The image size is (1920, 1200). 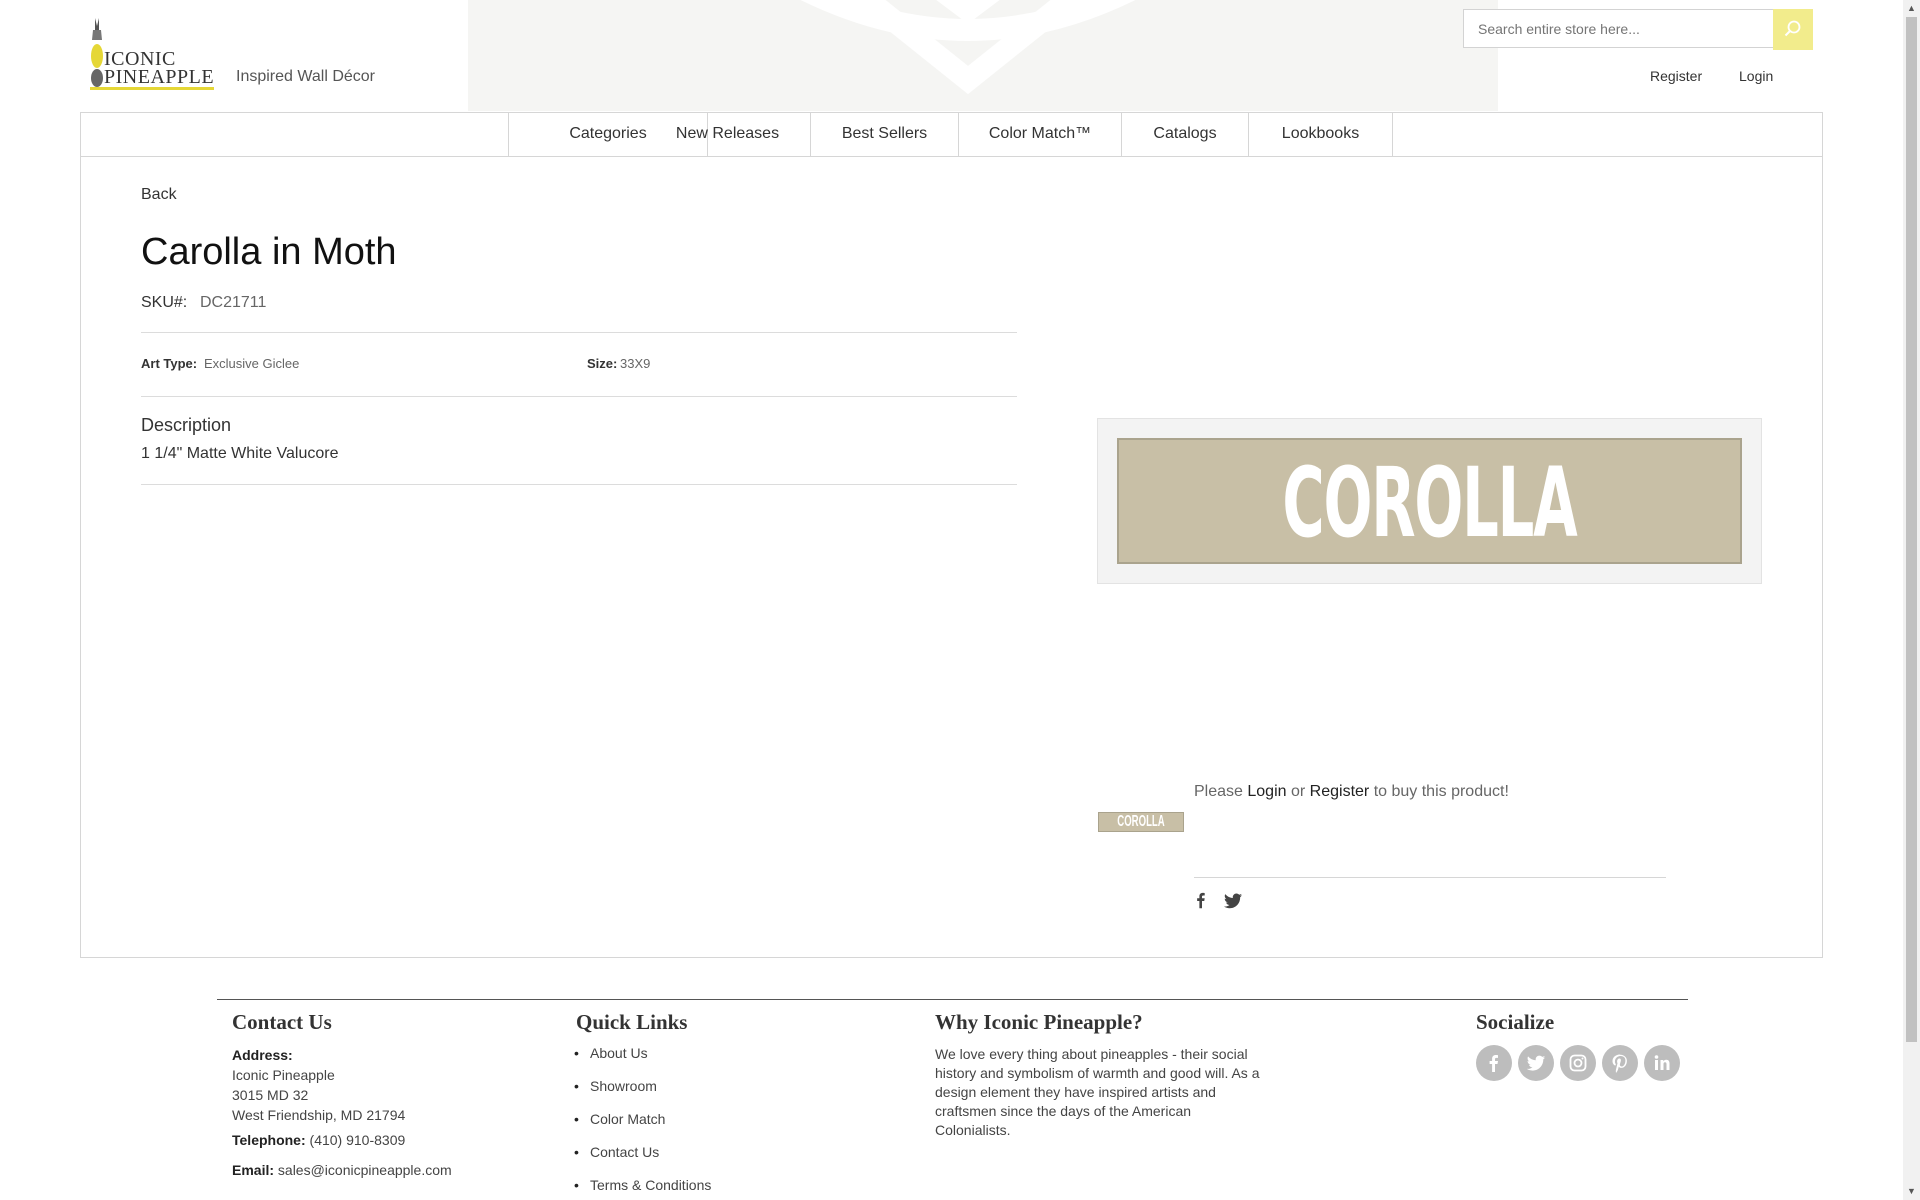 I want to click on quick-link-contact-us: Contact Us, so click(x=616, y=1152).